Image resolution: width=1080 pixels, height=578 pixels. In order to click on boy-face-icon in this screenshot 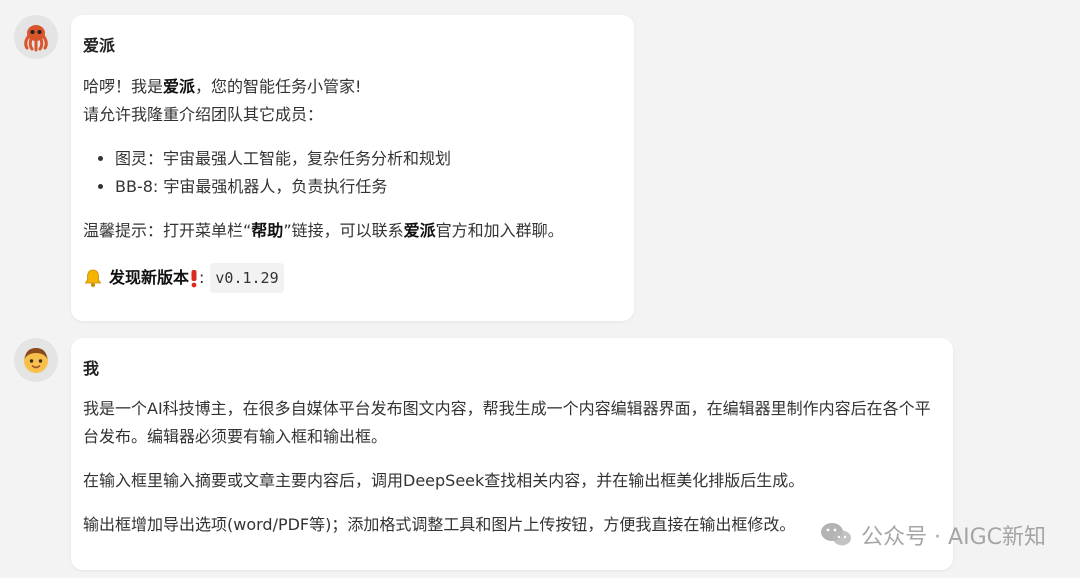, I will do `click(36, 360)`.